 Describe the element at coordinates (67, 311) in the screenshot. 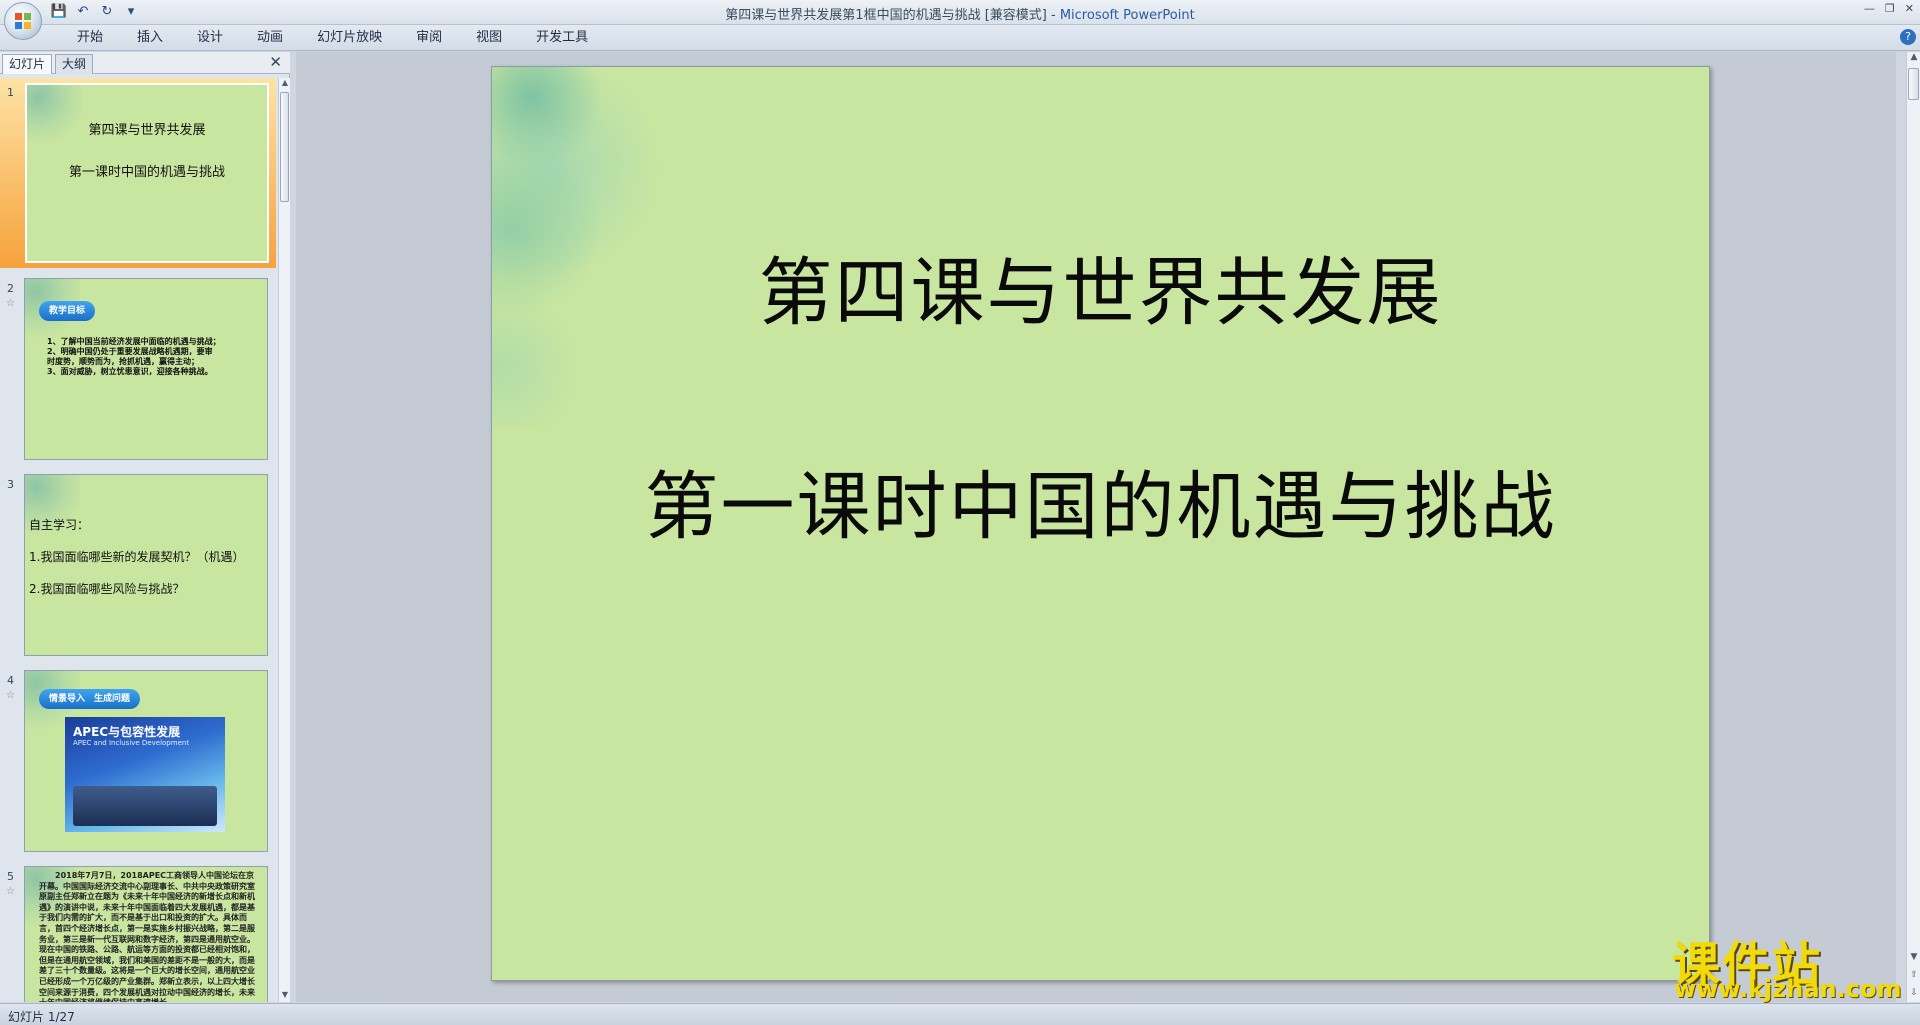

I see `thumb-pill: 教学目标` at that location.